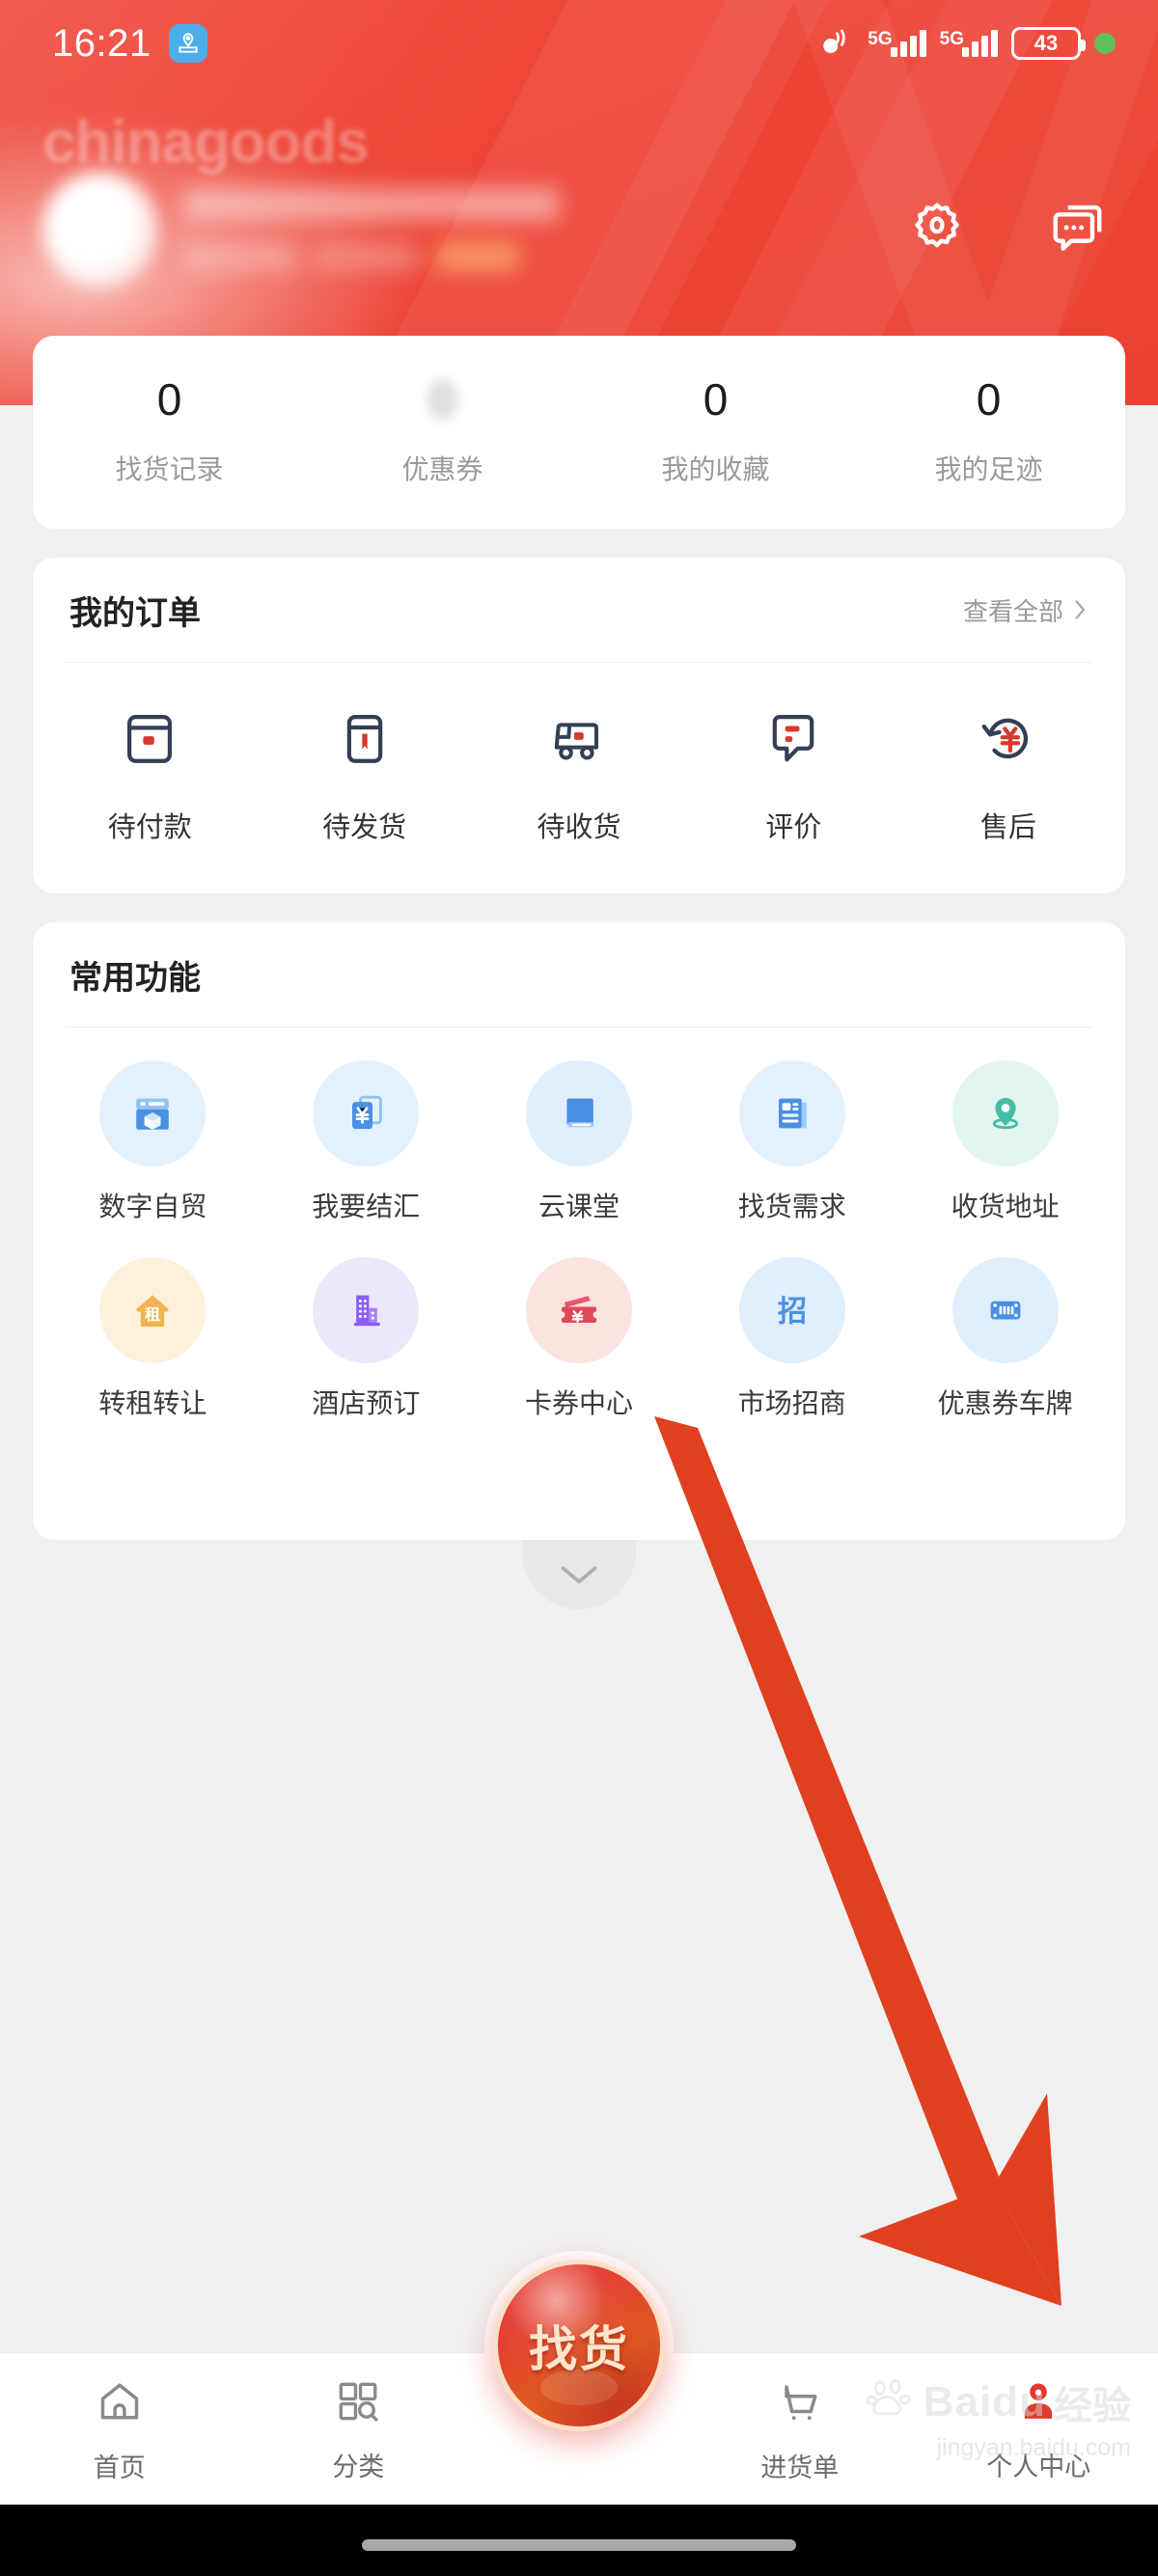 The height and width of the screenshot is (2576, 1158). What do you see at coordinates (301, 230) in the screenshot?
I see `profile-block` at bounding box center [301, 230].